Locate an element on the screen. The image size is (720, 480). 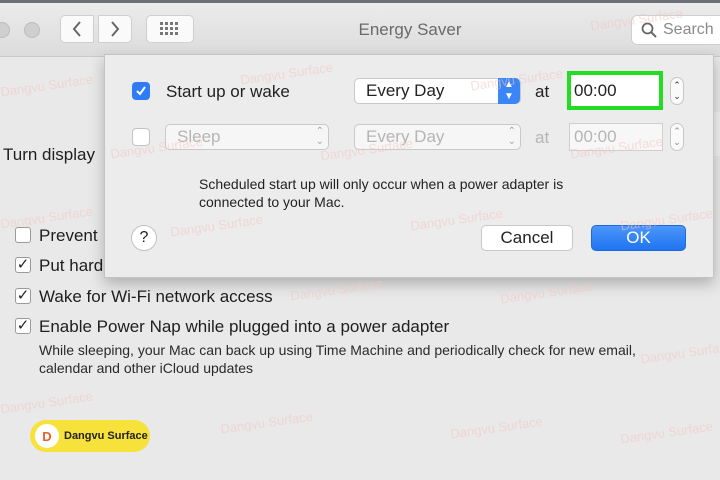
put-hard-disks-checkbox: ✓ is located at coordinates (23, 265).